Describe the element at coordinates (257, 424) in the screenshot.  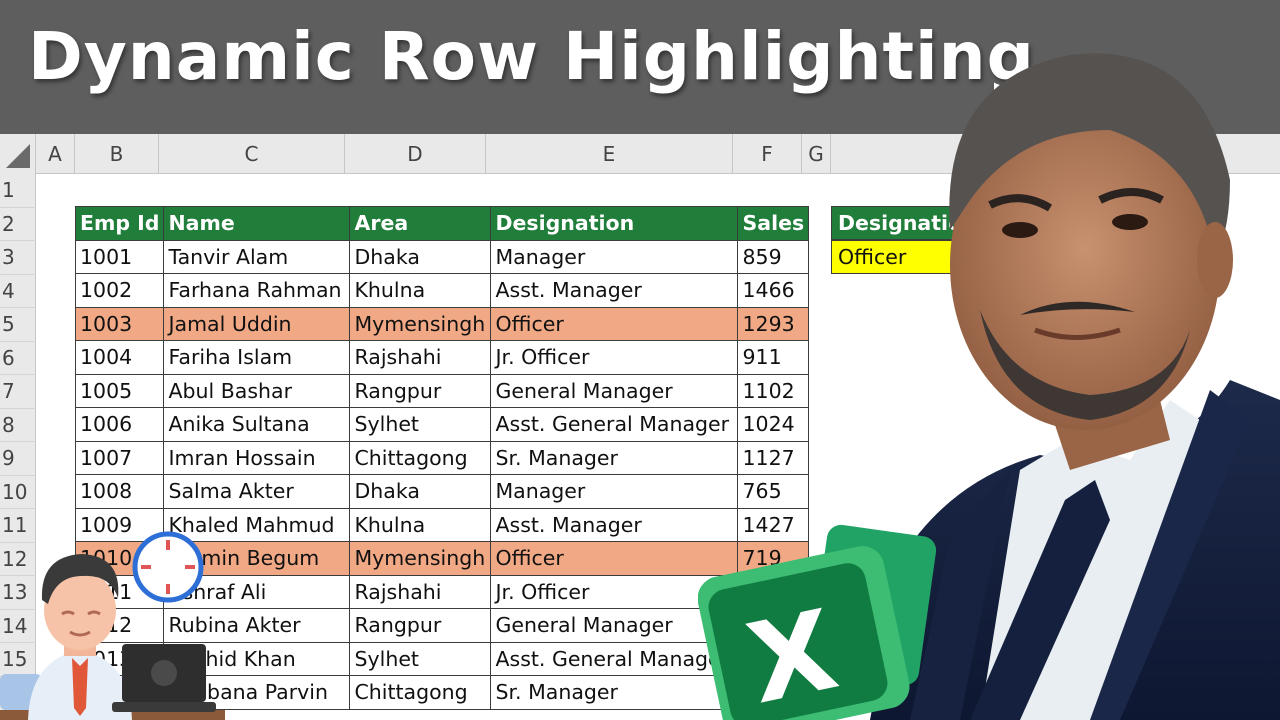
I see `name-cell: Anika Sultana` at that location.